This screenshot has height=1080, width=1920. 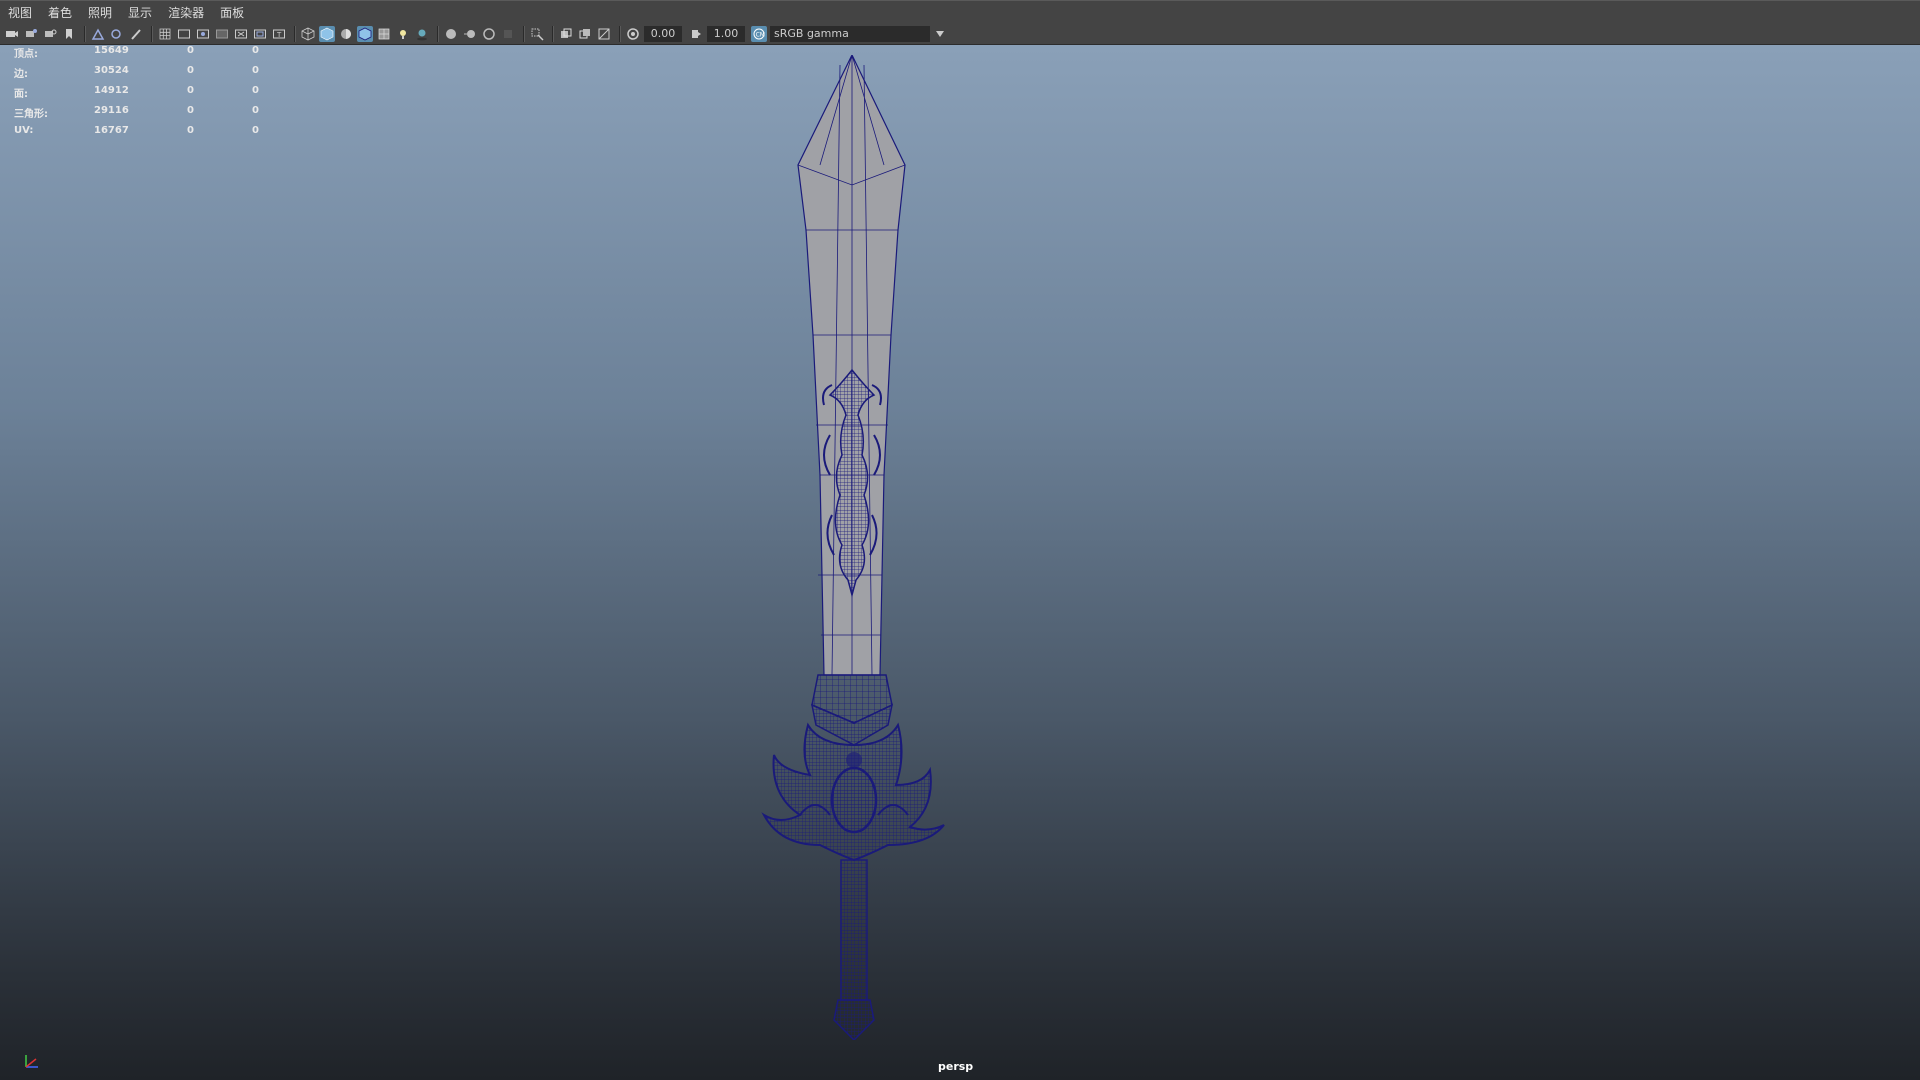 I want to click on view-transform-dropdown: sRGB gamma, so click(x=860, y=34).